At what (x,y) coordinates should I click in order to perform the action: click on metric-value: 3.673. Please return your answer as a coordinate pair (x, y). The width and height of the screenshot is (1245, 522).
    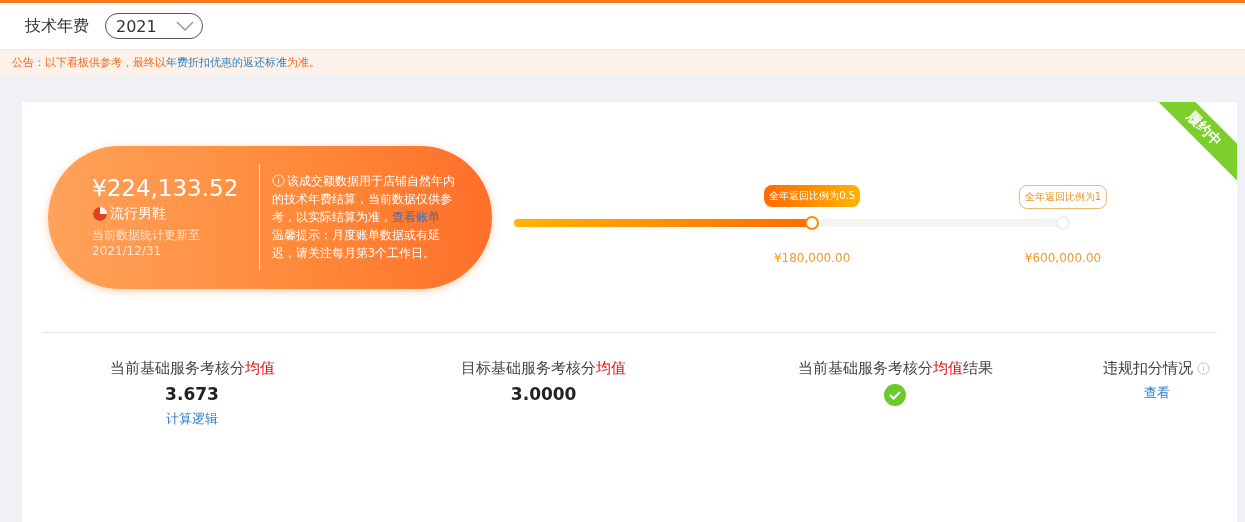
    Looking at the image, I should click on (192, 394).